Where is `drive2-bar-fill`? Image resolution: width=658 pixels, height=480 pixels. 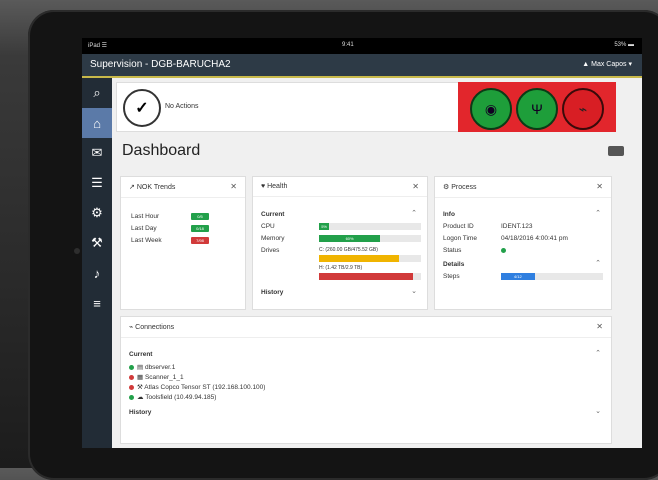
drive2-bar-fill is located at coordinates (366, 276).